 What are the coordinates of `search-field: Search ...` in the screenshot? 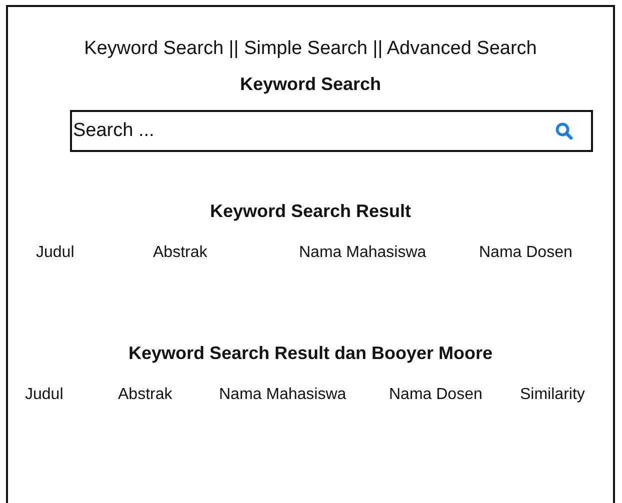 It's located at (331, 131).